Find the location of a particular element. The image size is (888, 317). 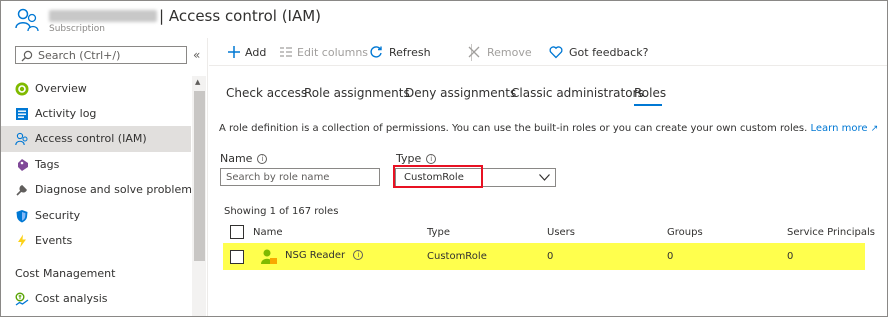

tag-icon is located at coordinates (23, 165).